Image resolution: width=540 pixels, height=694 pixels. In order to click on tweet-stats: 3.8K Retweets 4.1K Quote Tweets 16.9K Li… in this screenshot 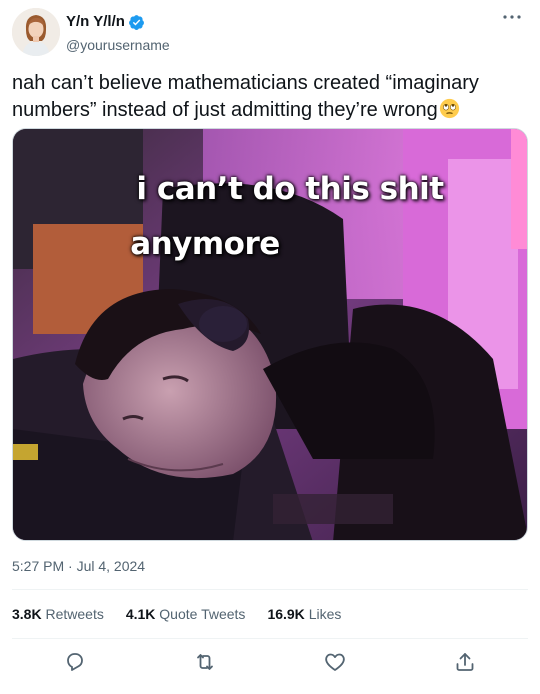, I will do `click(176, 614)`.